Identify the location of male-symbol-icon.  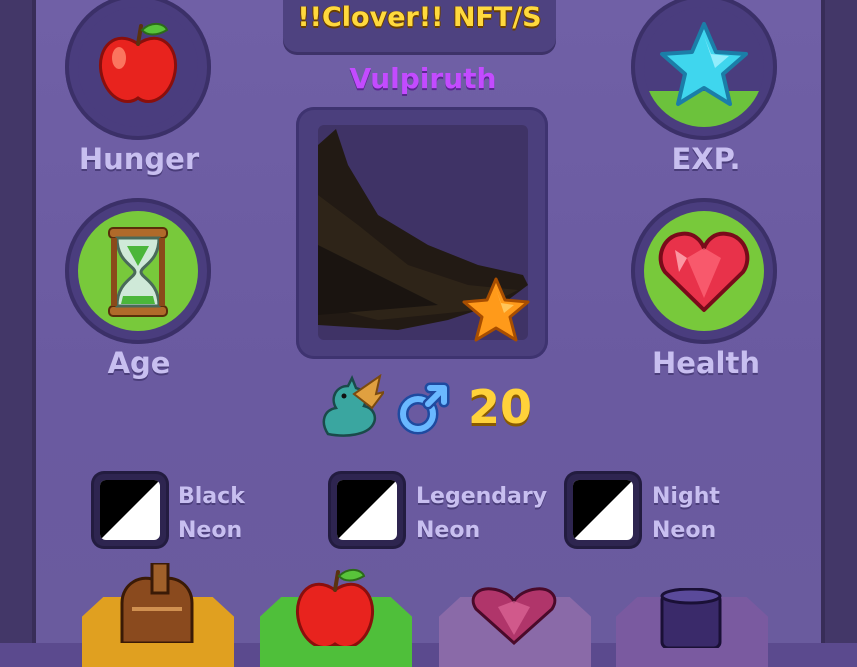
(423, 408).